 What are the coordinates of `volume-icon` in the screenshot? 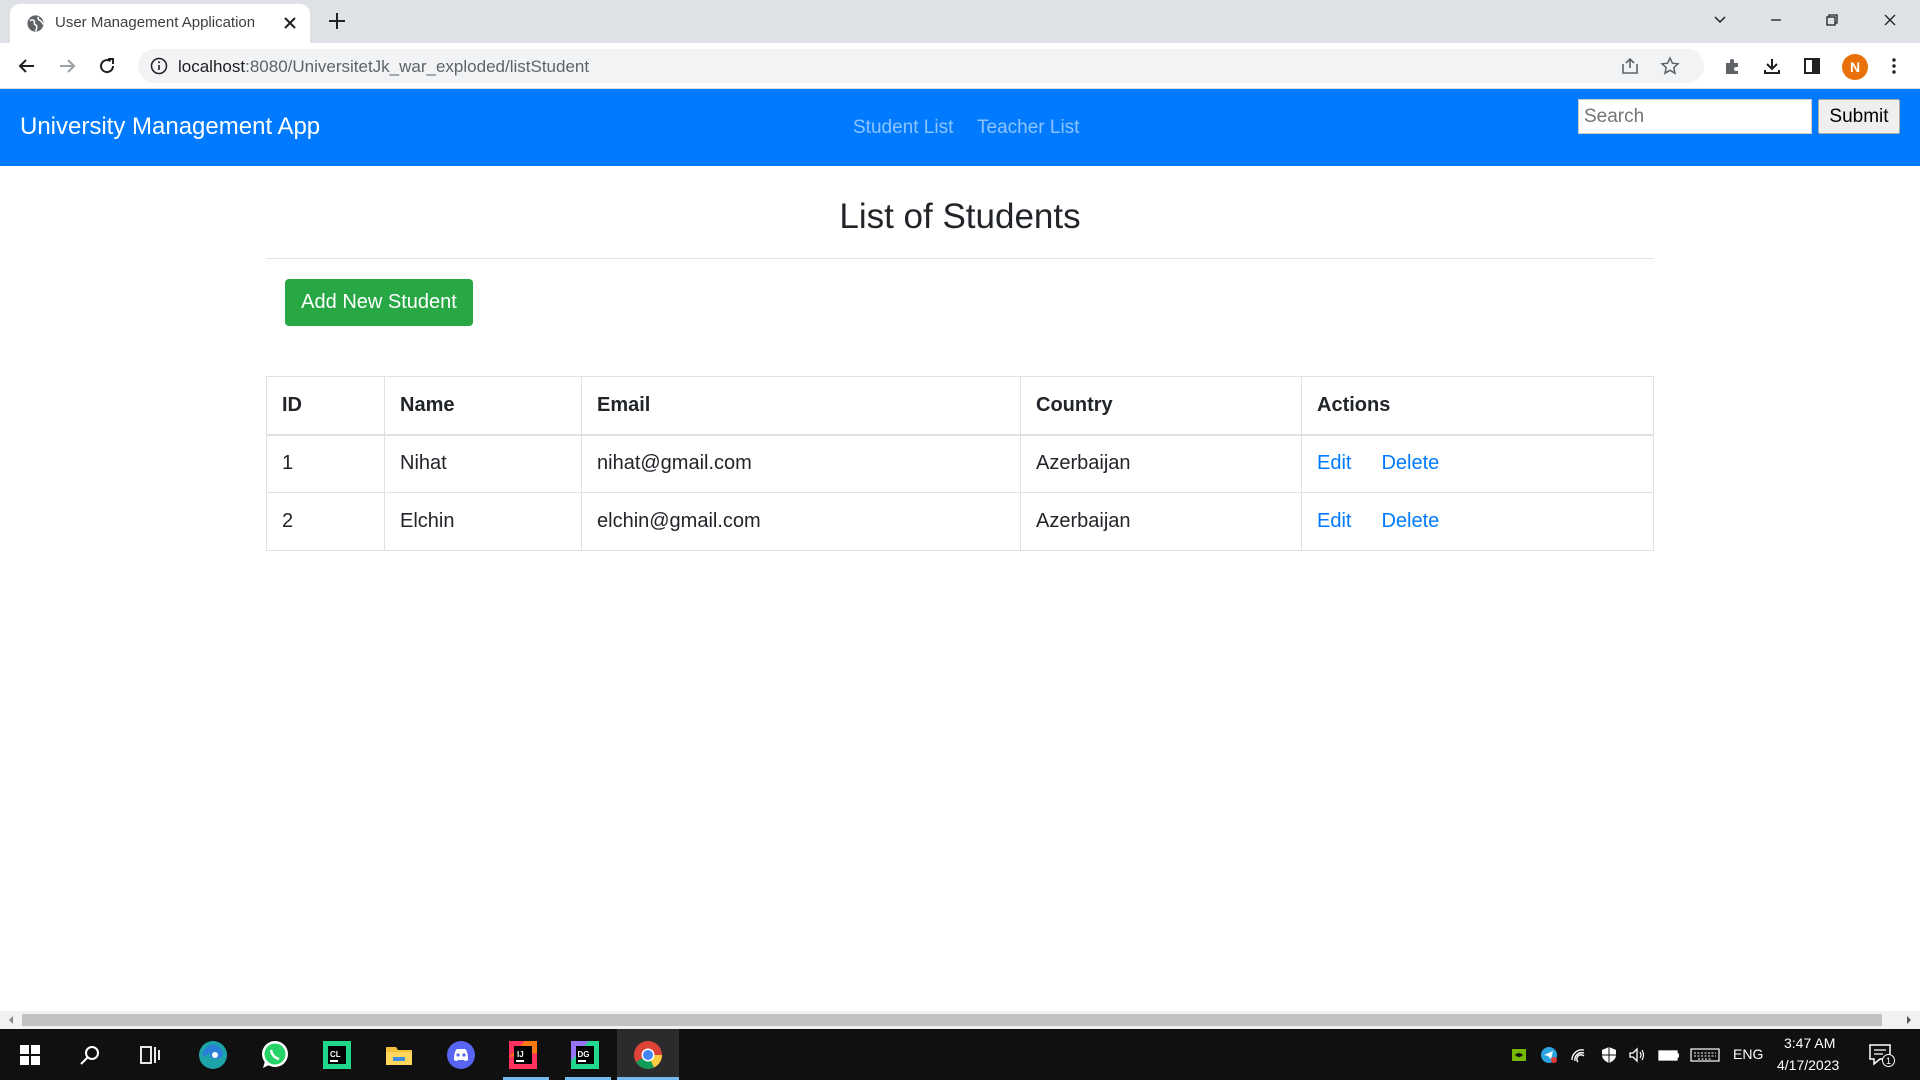 It's located at (1637, 1055).